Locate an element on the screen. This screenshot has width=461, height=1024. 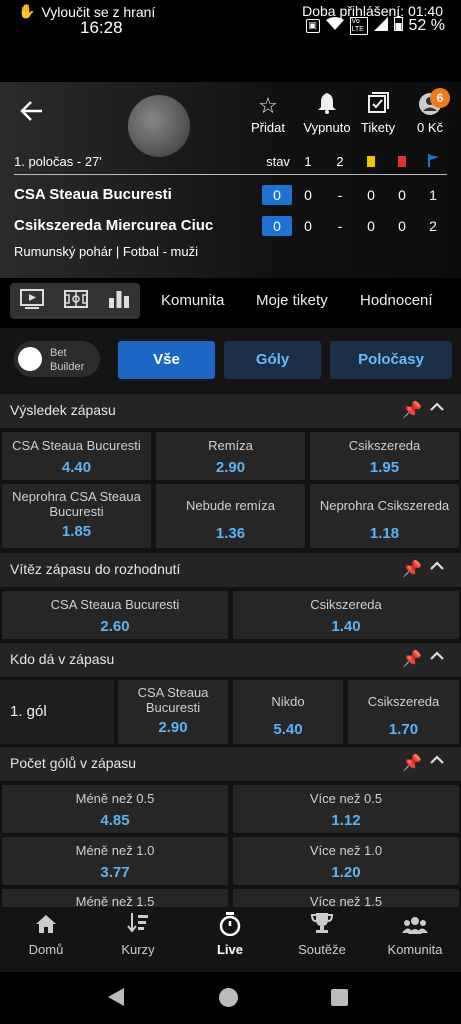
odds-button: Více než 1.5 is located at coordinates (346, 898).